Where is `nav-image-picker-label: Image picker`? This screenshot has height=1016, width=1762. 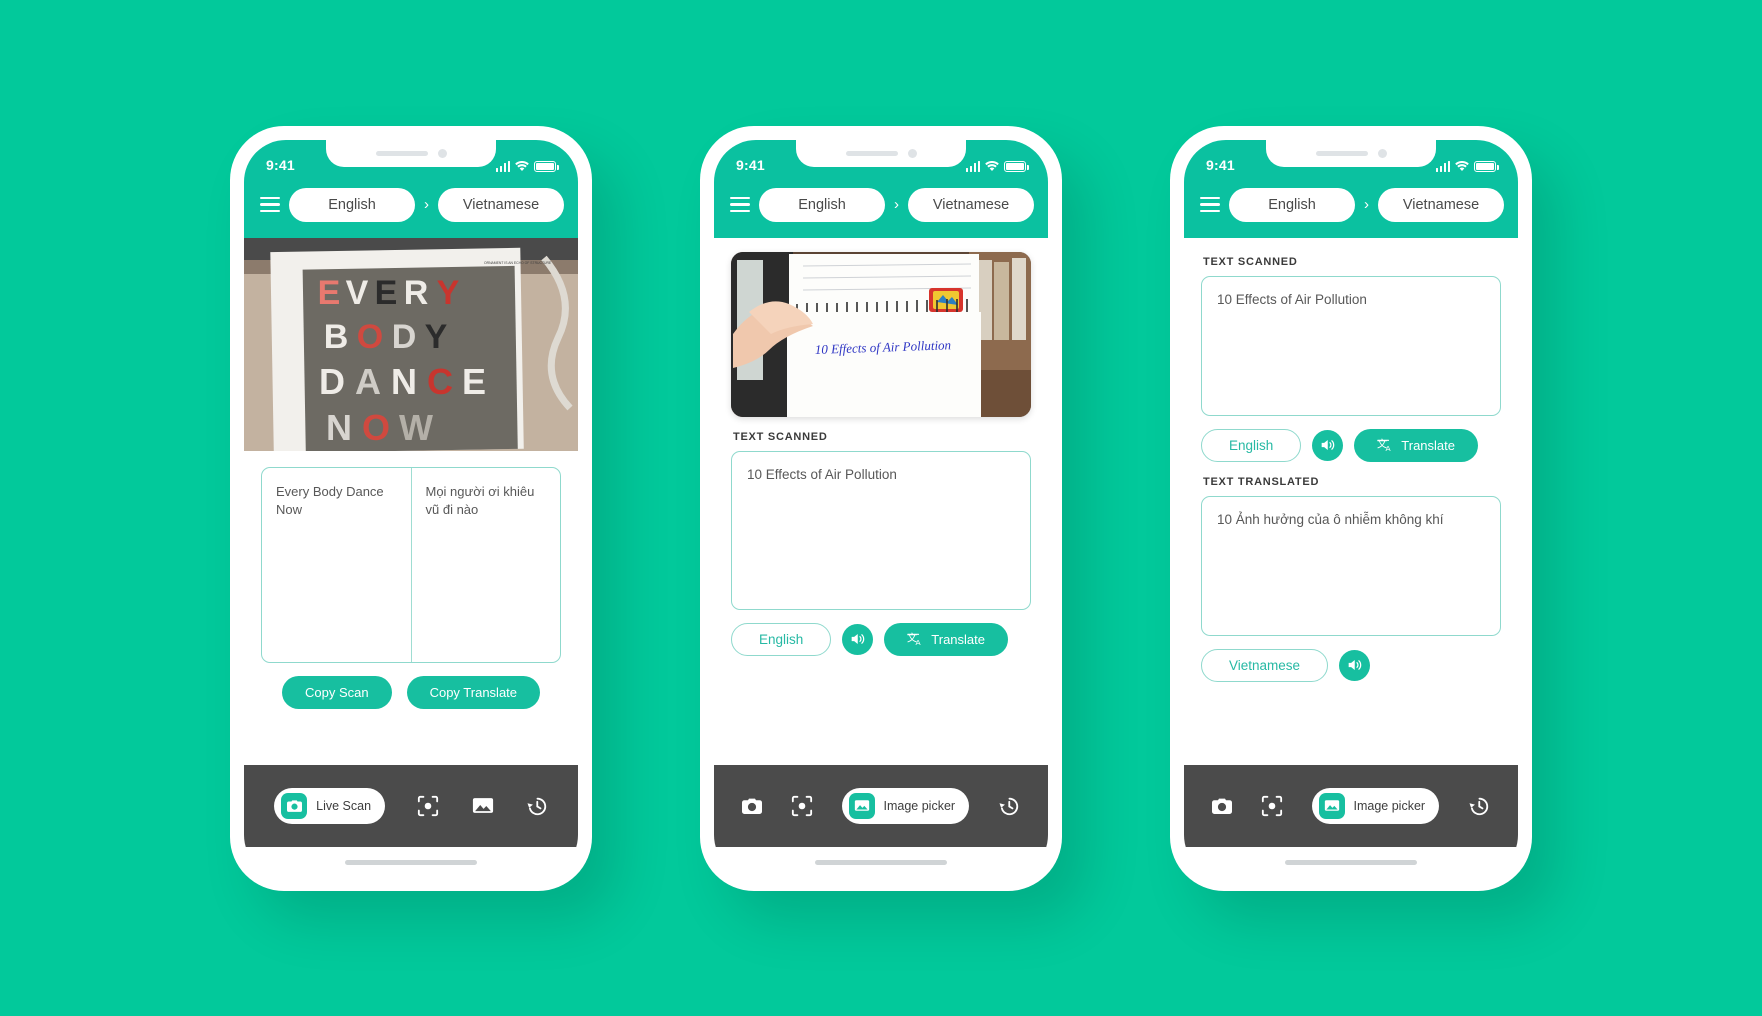 nav-image-picker-label: Image picker is located at coordinates (1389, 805).